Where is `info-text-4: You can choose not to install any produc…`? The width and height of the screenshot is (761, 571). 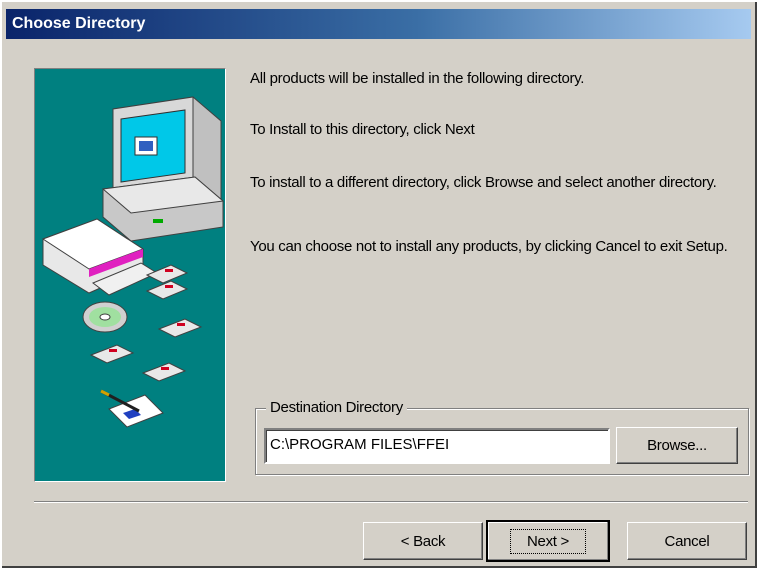 info-text-4: You can choose not to install any produc… is located at coordinates (489, 246).